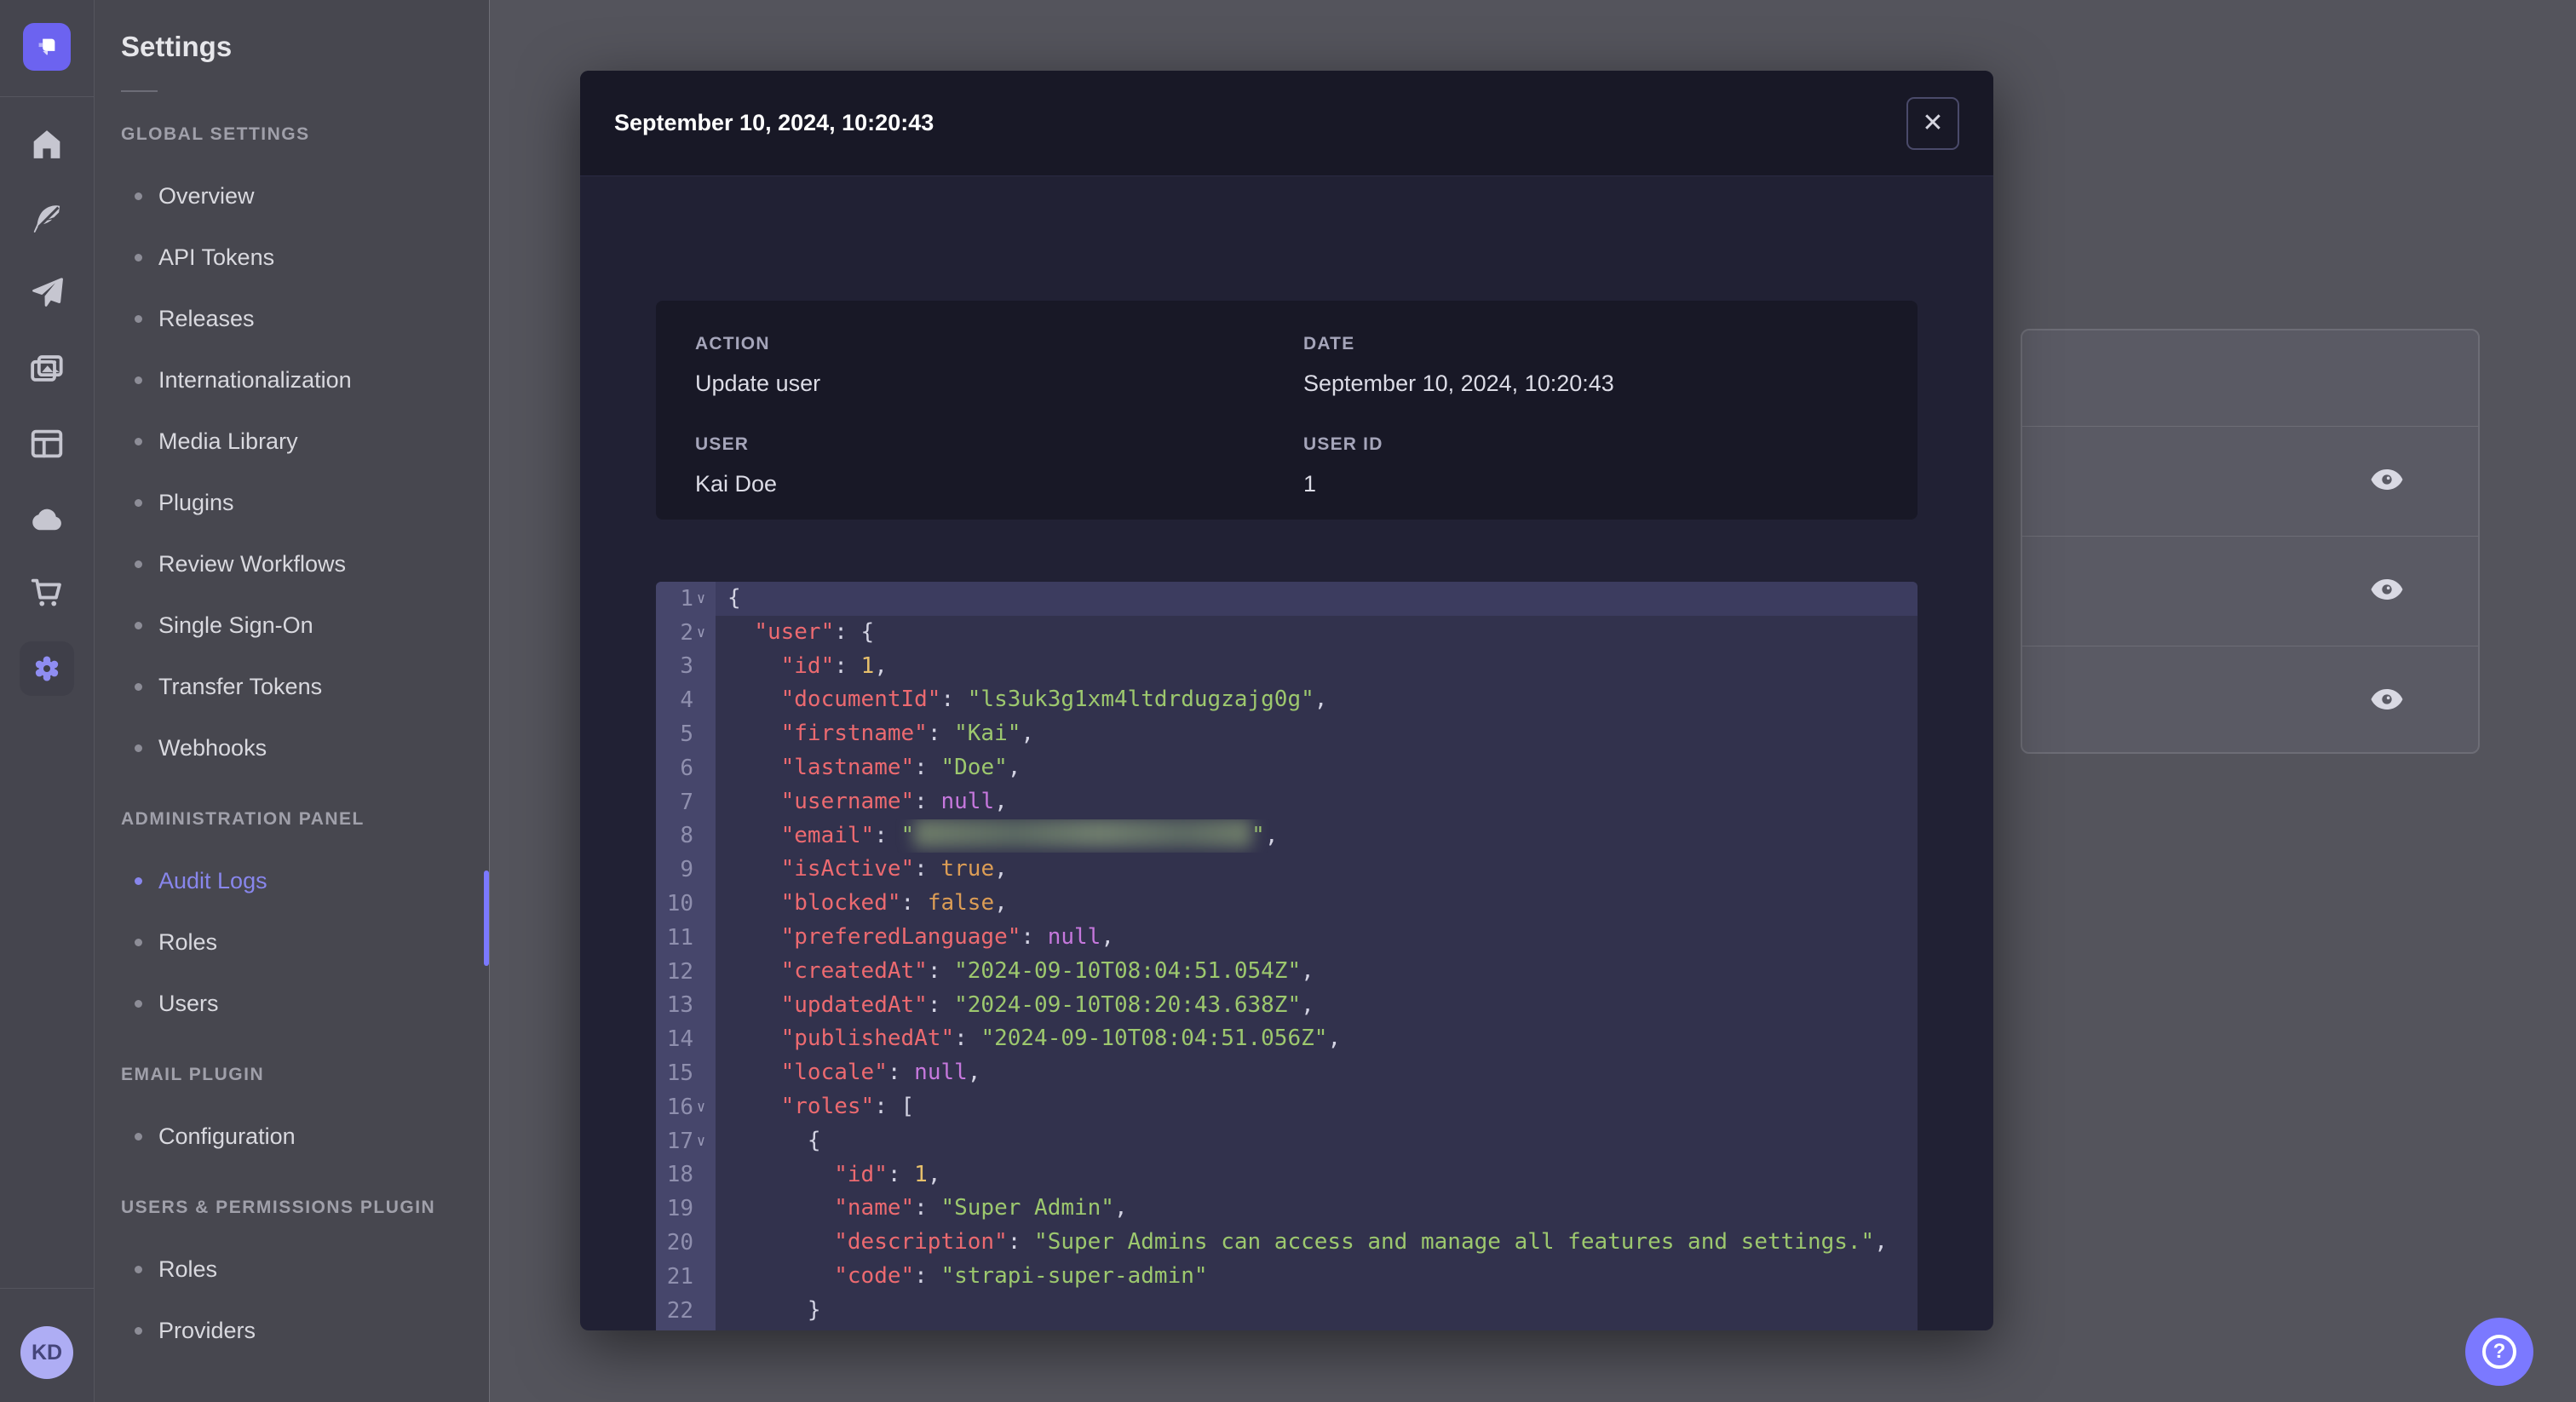  Describe the element at coordinates (47, 668) in the screenshot. I see `settings-nav-item` at that location.